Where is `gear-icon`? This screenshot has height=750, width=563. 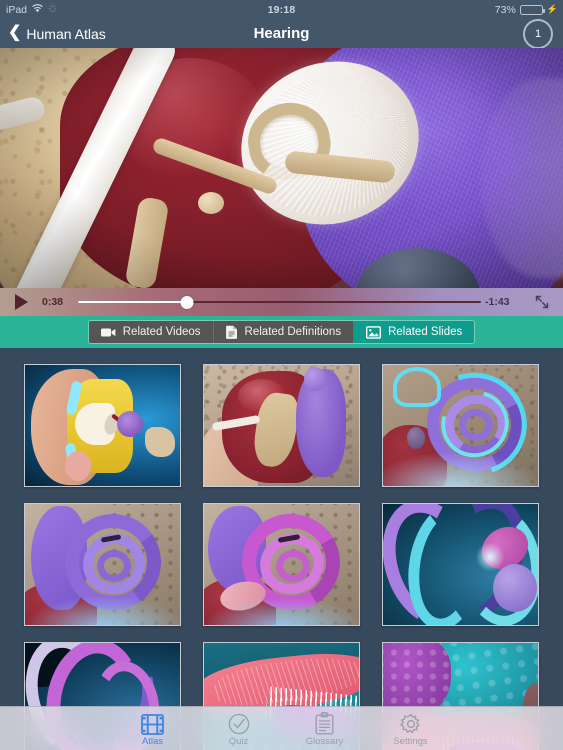 gear-icon is located at coordinates (410, 723).